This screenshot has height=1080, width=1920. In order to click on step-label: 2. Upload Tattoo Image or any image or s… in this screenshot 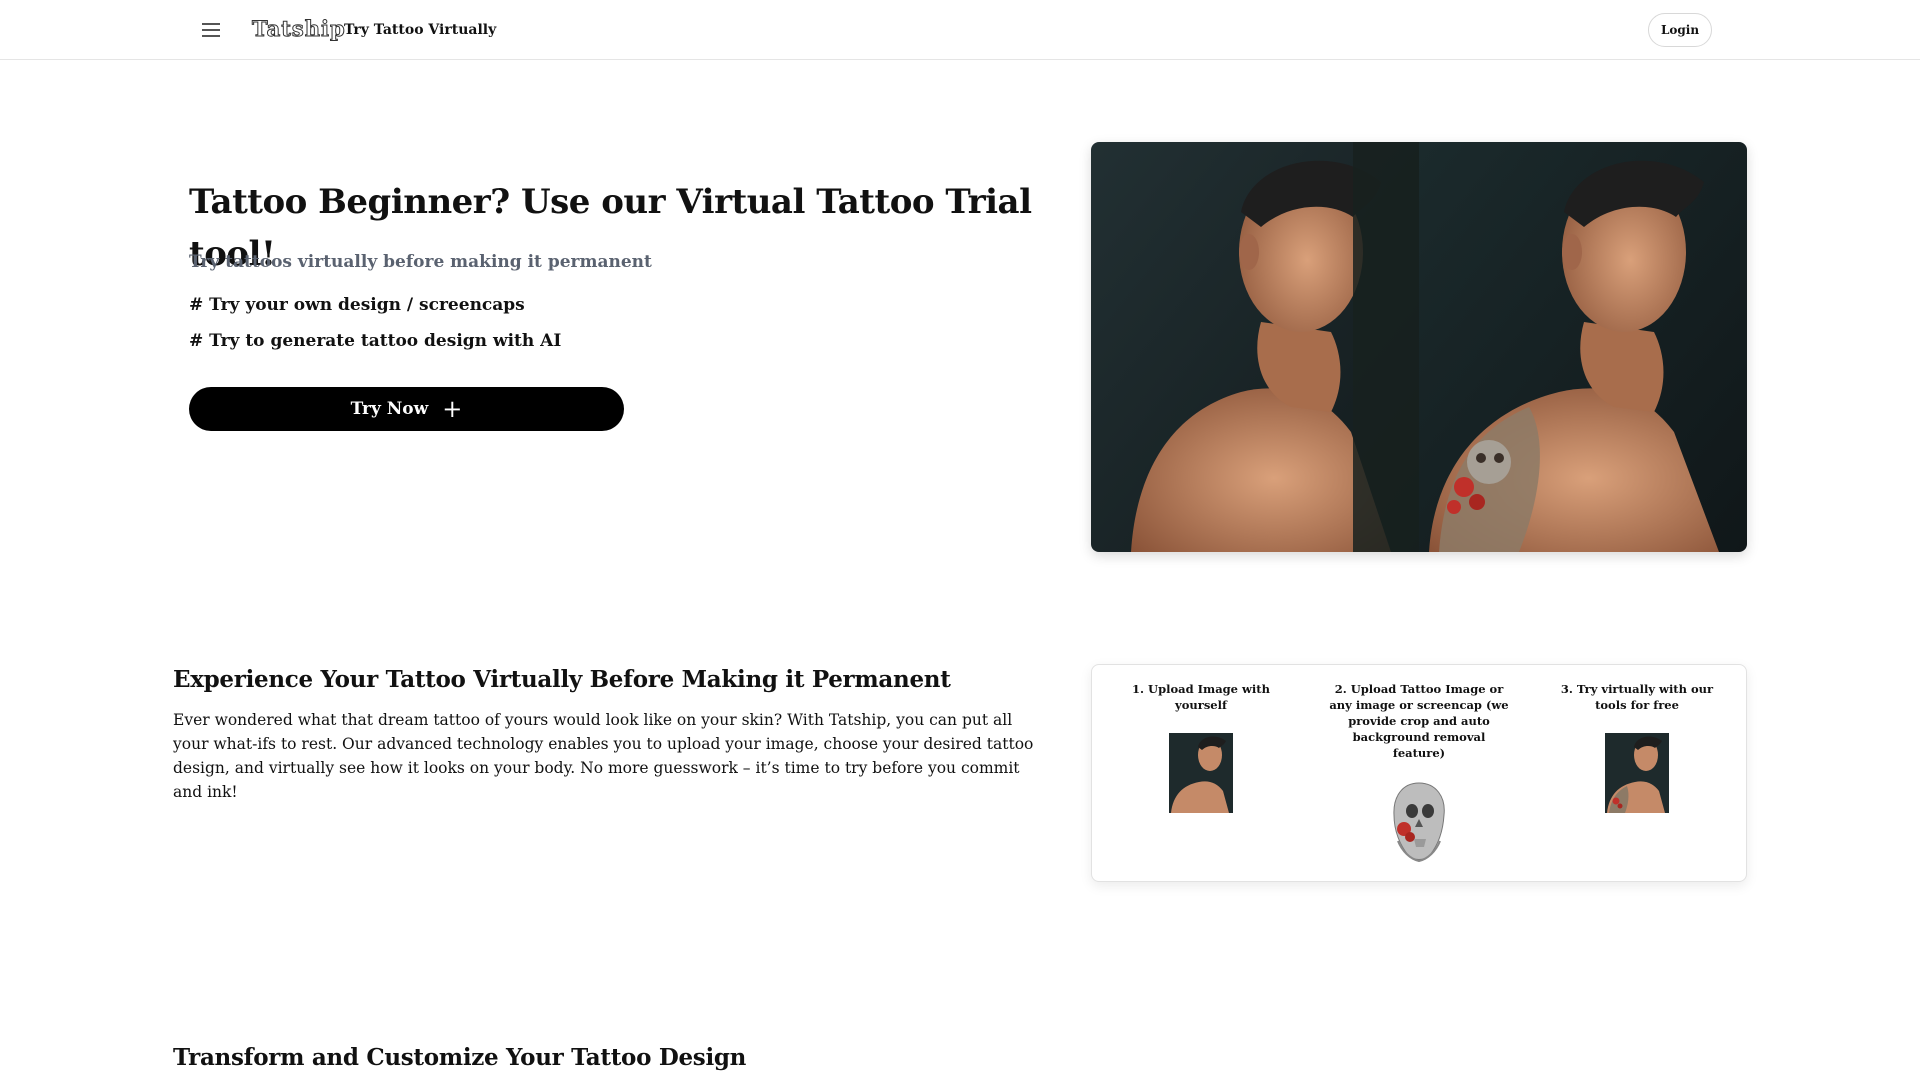, I will do `click(1419, 721)`.